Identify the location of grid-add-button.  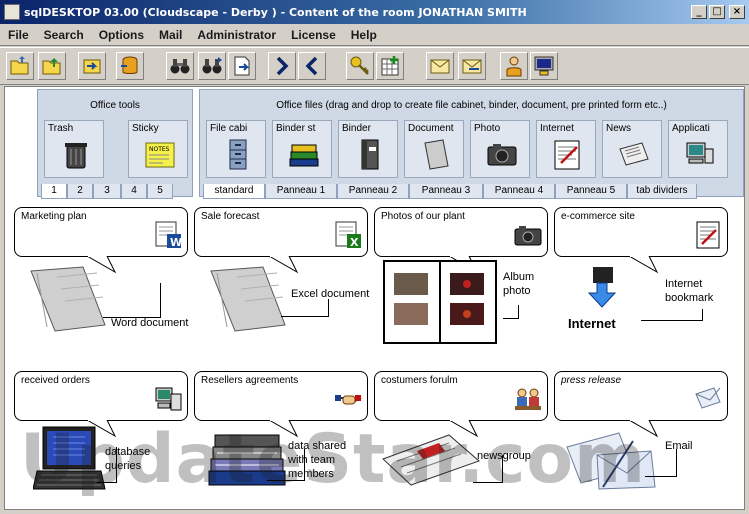
(390, 66).